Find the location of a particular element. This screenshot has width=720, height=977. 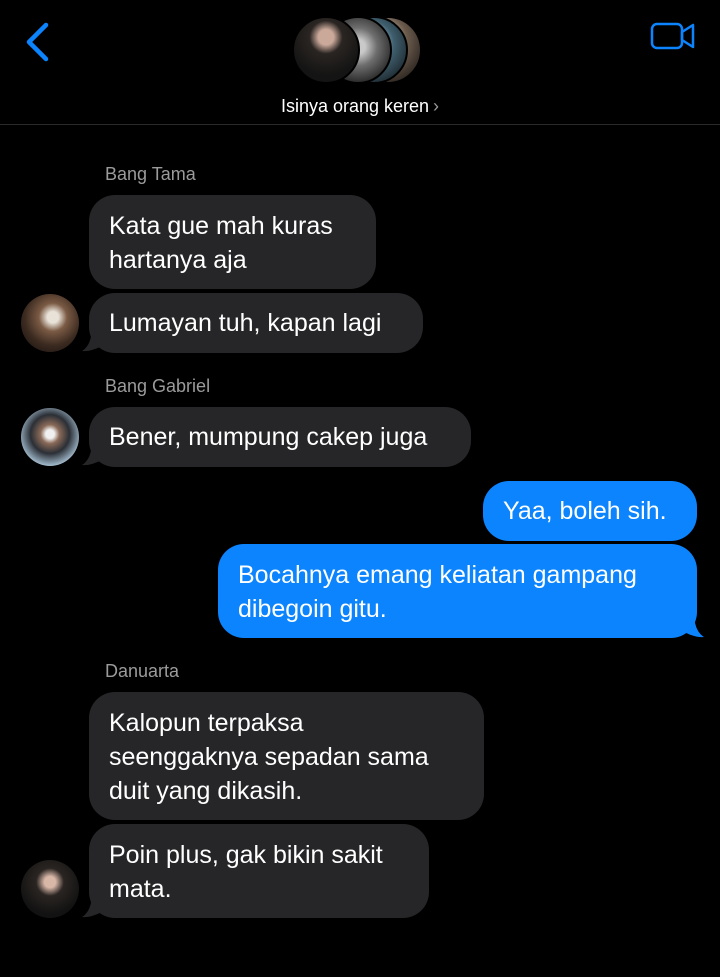

message-bubble: Bener, mumpung cakep juga is located at coordinates (280, 437).